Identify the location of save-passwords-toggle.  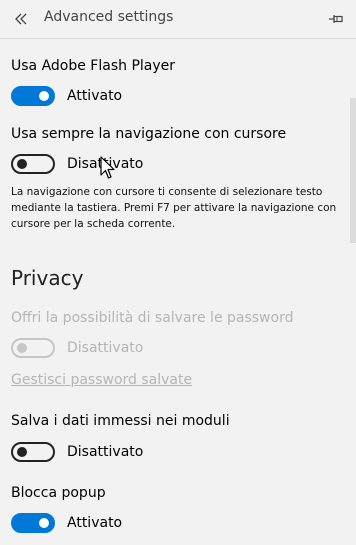
(33, 348).